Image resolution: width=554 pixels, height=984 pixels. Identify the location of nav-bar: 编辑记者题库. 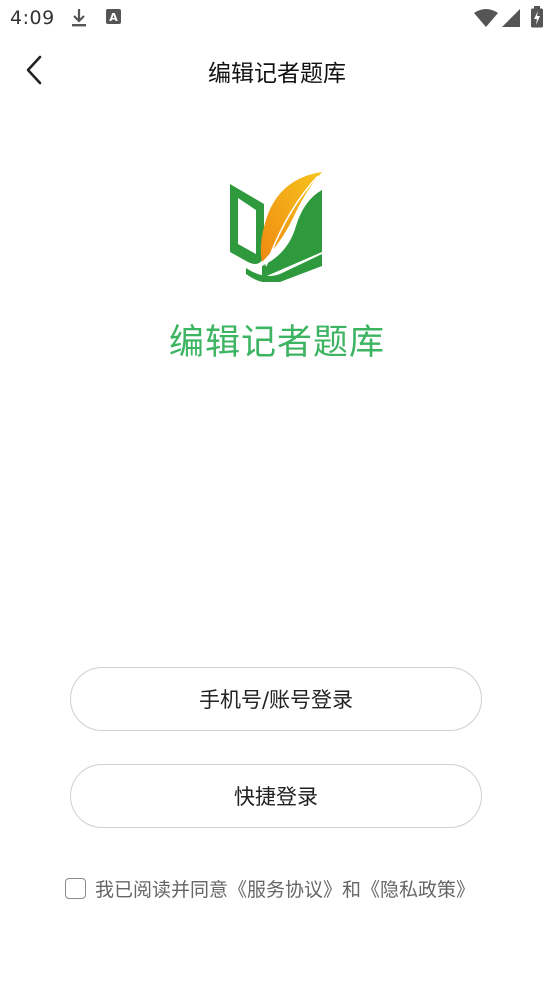
(277, 71).